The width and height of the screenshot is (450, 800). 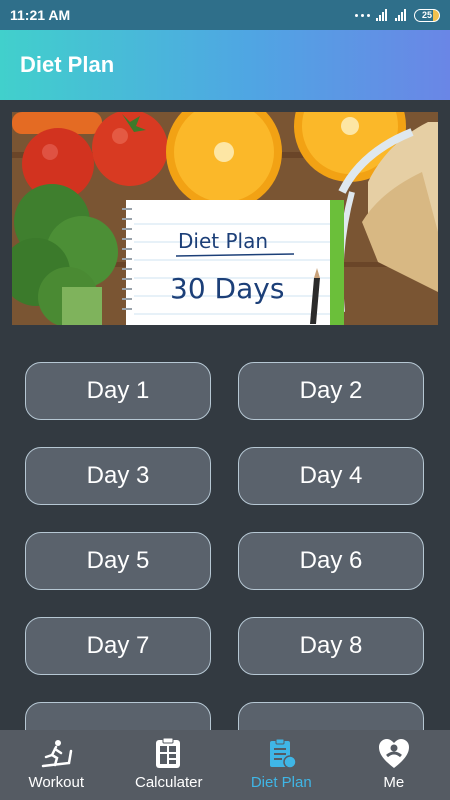 What do you see at coordinates (56, 782) in the screenshot?
I see `nav-label-workout: Workout` at bounding box center [56, 782].